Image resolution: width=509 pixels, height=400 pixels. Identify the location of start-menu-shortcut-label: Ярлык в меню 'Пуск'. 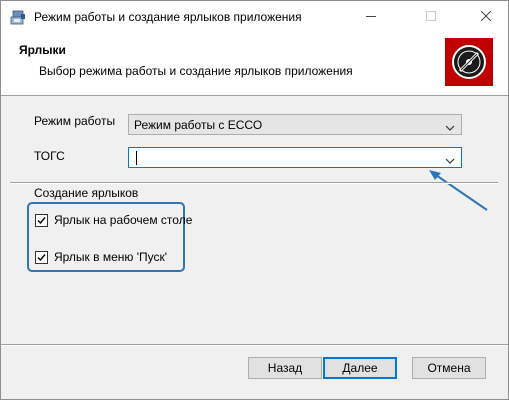
(111, 257).